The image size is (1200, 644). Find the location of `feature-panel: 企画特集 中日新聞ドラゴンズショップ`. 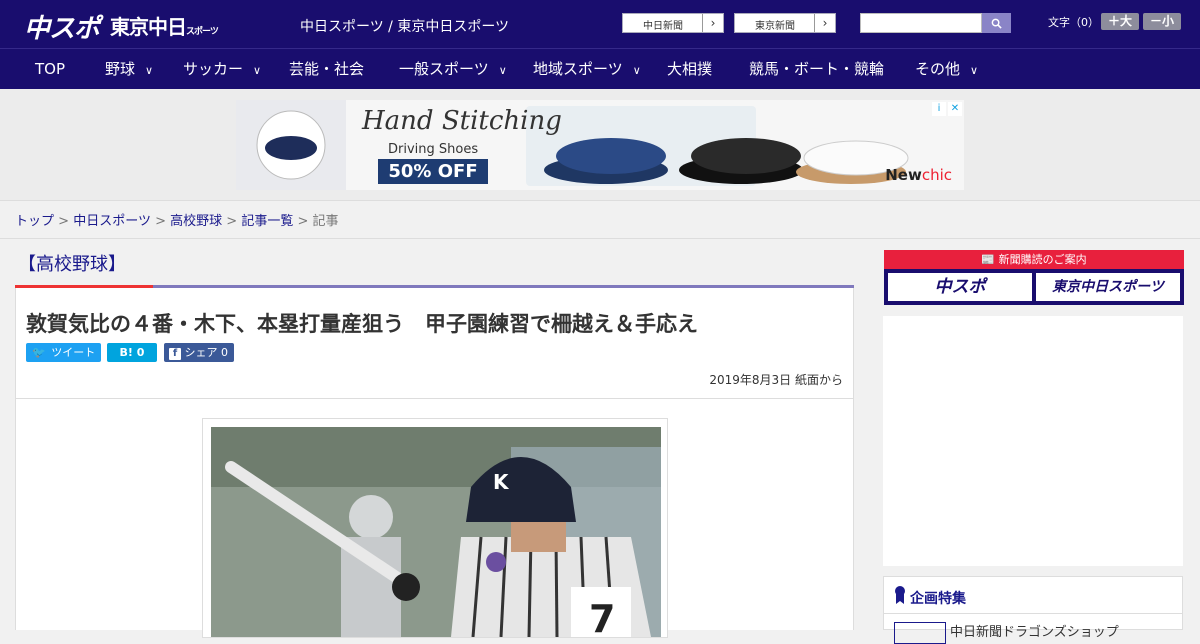

feature-panel: 企画特集 中日新聞ドラゴンズショップ is located at coordinates (1033, 610).